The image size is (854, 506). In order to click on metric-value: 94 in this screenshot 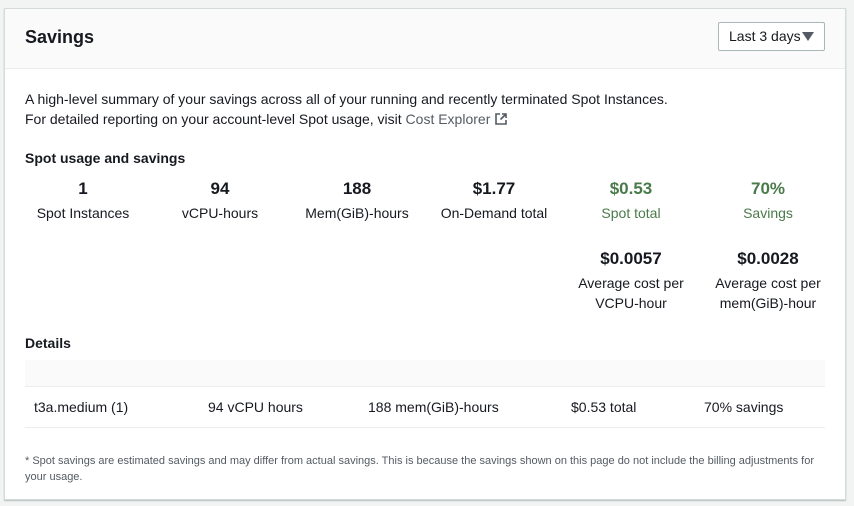, I will do `click(220, 188)`.